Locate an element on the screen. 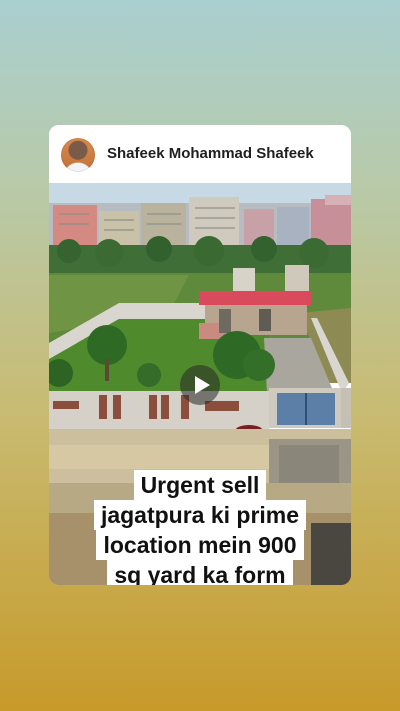  post-header: Shafeek Mohammad Shafeek is located at coordinates (200, 154).